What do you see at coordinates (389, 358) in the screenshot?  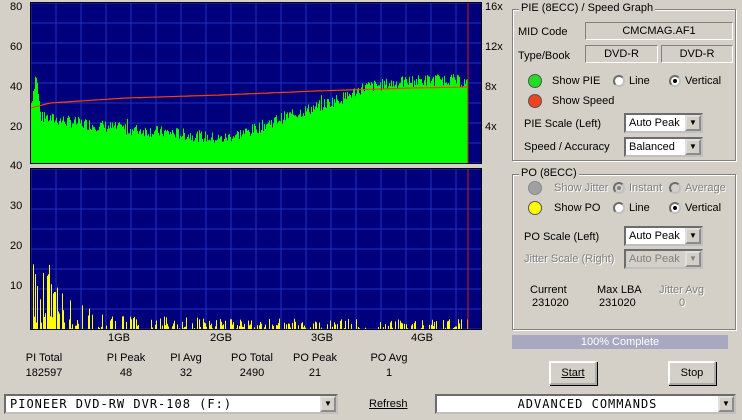 I see `stat-label-po-avg: PO Avg` at bounding box center [389, 358].